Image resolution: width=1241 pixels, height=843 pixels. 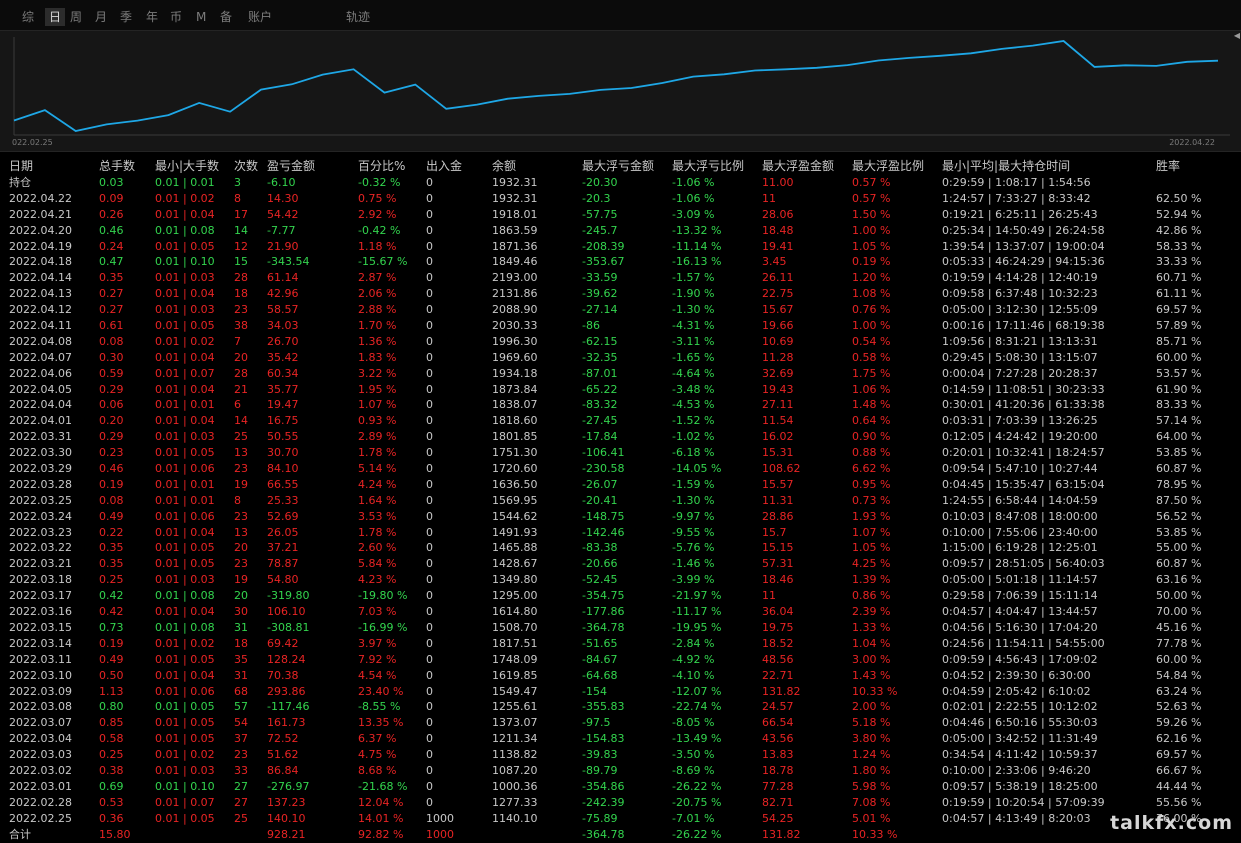 I want to click on column-header: 总手数, so click(x=117, y=166).